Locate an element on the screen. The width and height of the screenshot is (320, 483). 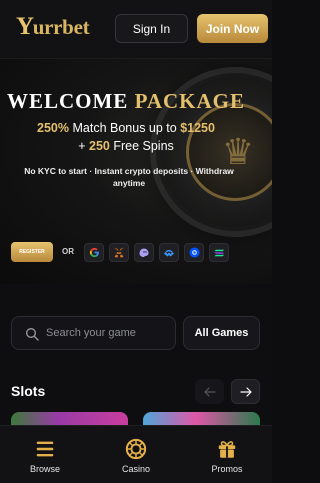
bonus-amount: $1250 is located at coordinates (197, 128).